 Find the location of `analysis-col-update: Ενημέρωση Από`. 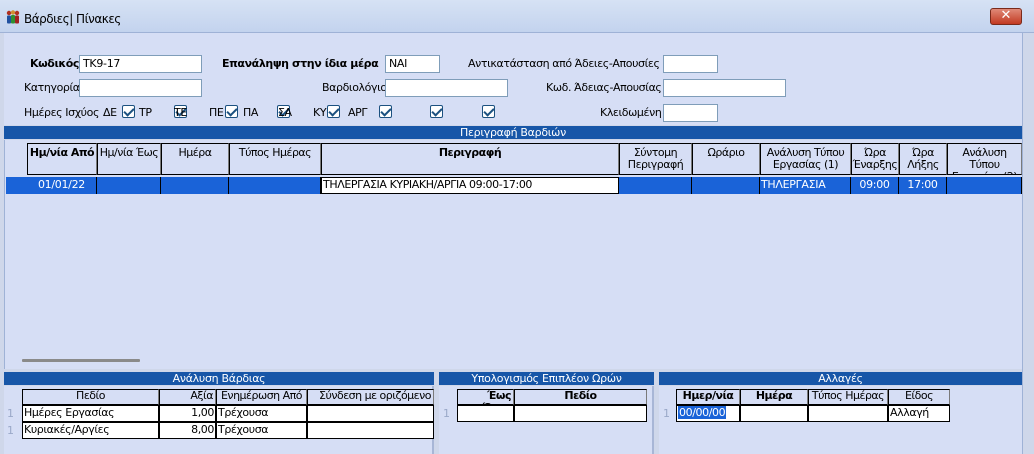

analysis-col-update: Ενημέρωση Από is located at coordinates (261, 397).